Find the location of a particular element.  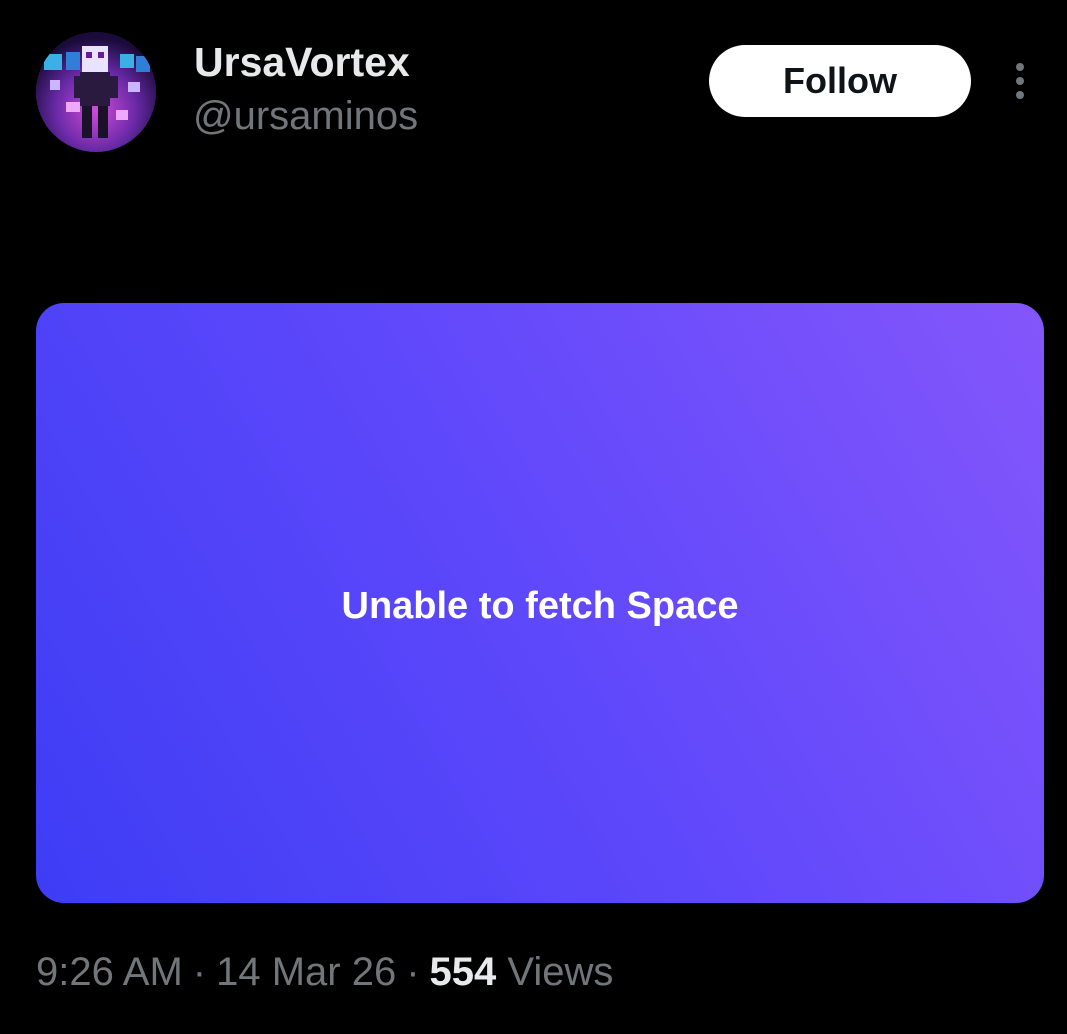

avatar-image is located at coordinates (96, 92).